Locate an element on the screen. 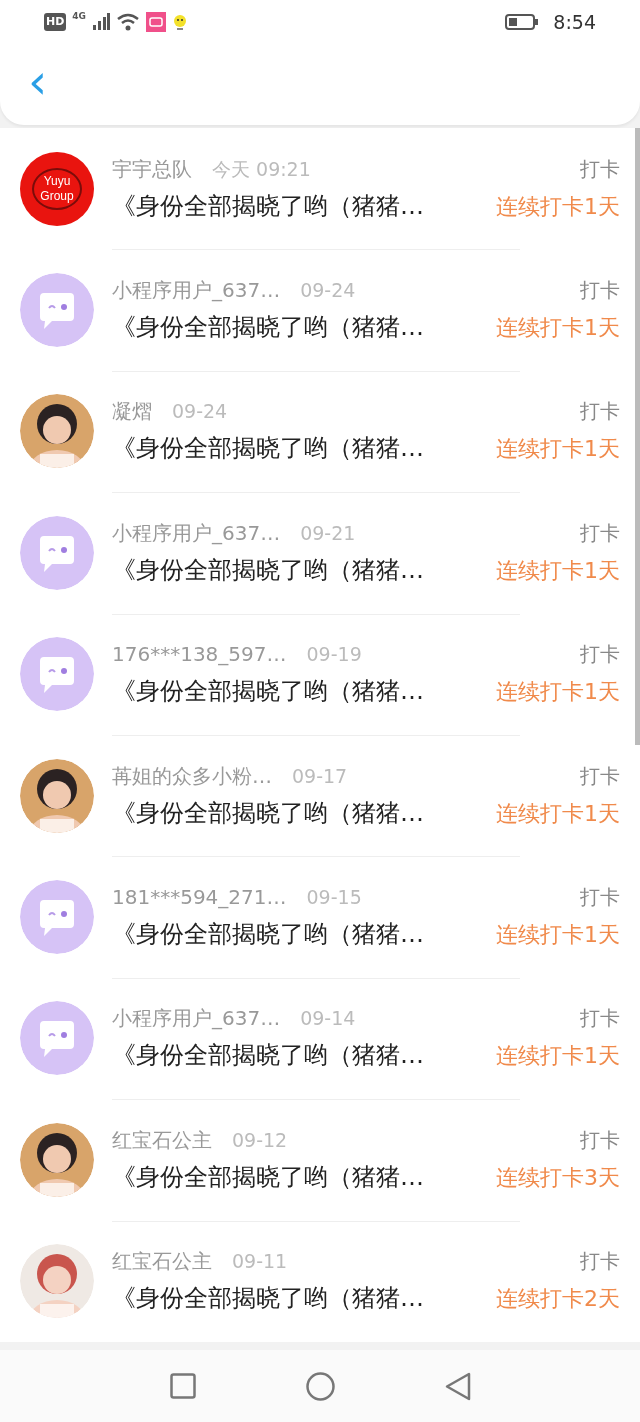 The height and width of the screenshot is (1422, 640). post-date: 09-14 is located at coordinates (328, 1018).